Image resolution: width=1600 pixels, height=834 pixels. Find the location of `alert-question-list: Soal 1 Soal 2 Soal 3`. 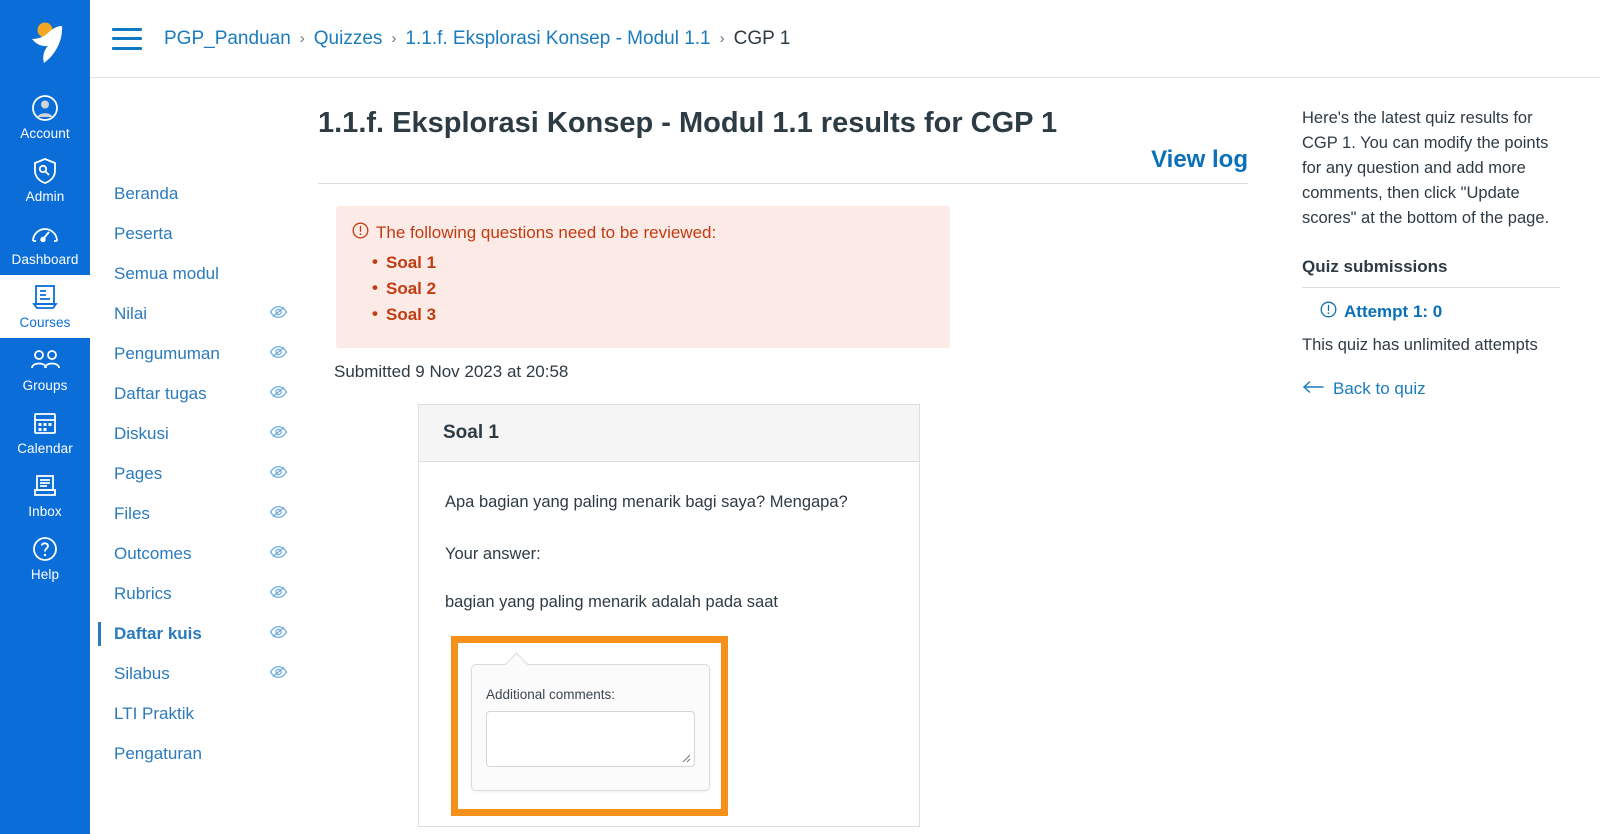

alert-question-list: Soal 1 Soal 2 Soal 3 is located at coordinates (641, 288).